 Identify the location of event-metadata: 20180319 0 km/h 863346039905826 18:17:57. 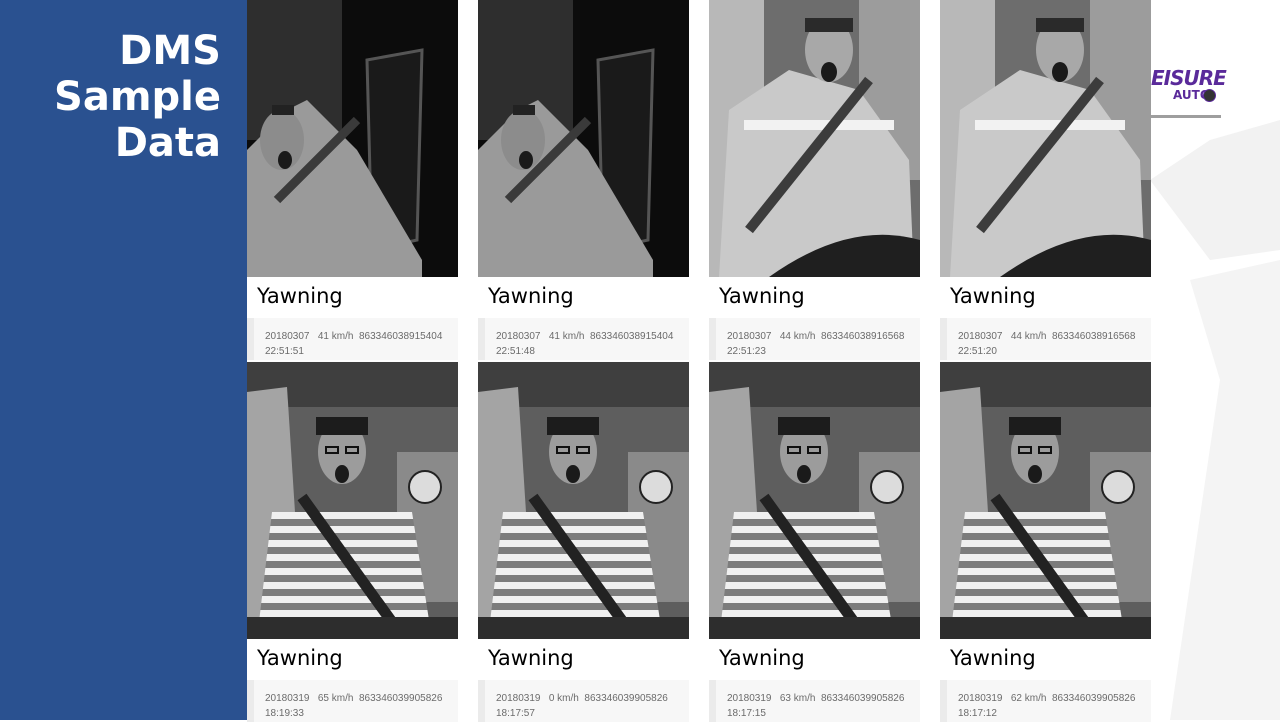
(583, 701).